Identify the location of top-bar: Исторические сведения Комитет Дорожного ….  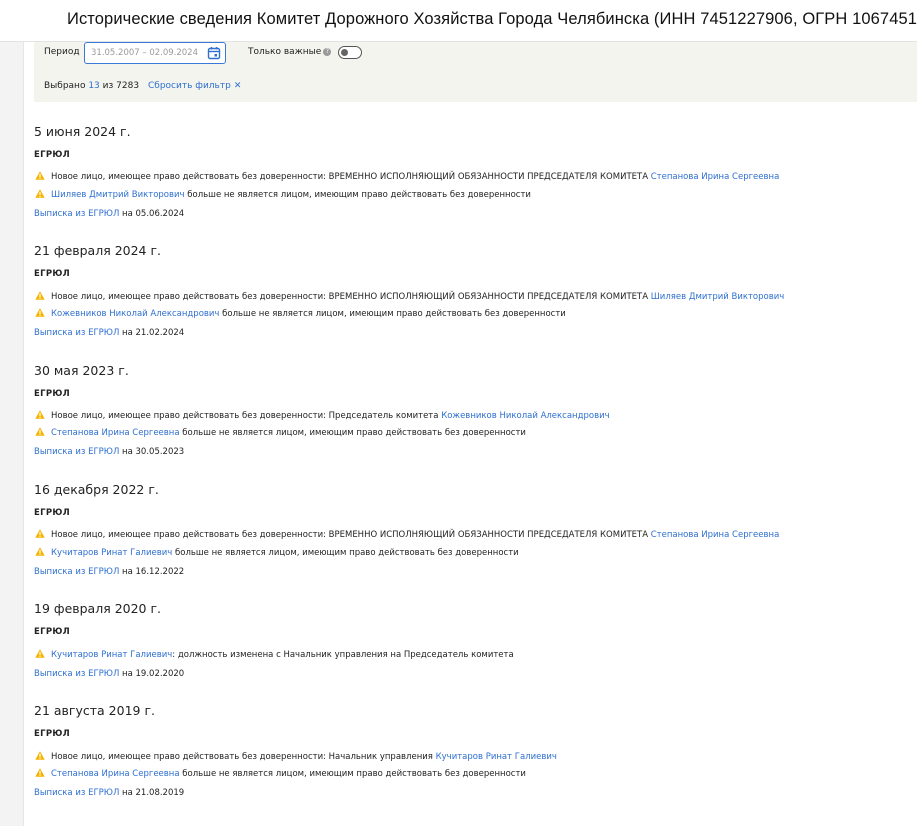
(458, 21).